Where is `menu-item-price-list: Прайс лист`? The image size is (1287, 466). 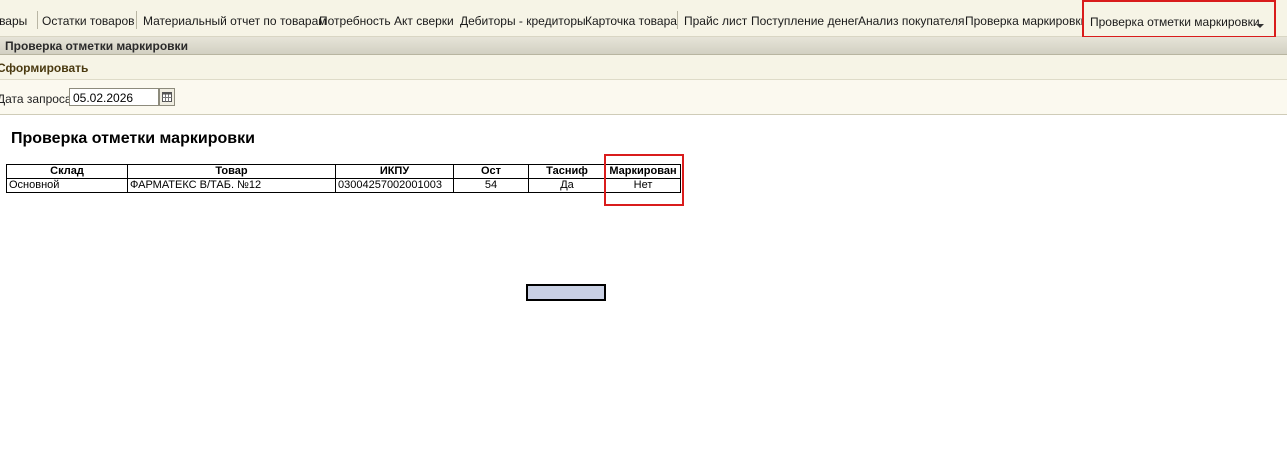
menu-item-price-list: Прайс лист is located at coordinates (715, 21).